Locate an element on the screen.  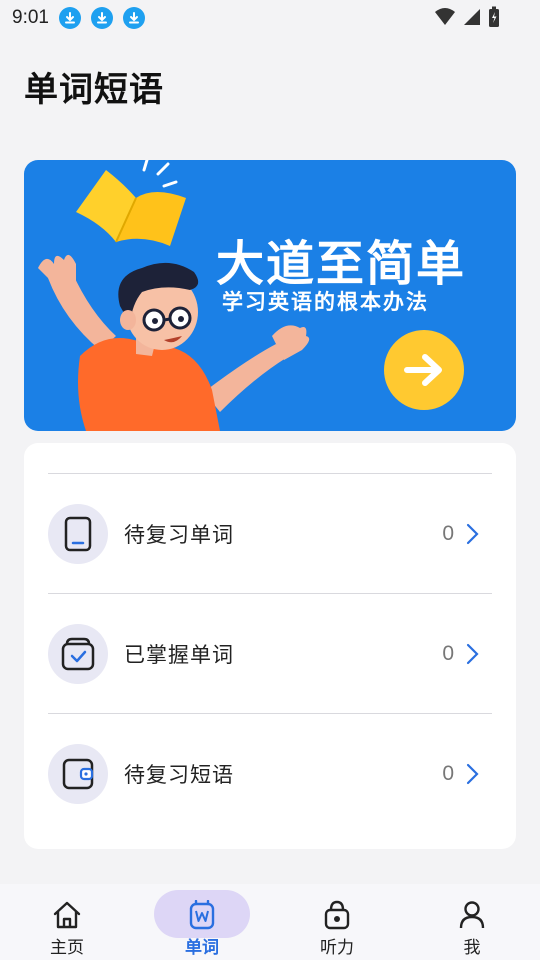
bottom-nav: 主页 单词 听力 我 is located at coordinates (270, 922).